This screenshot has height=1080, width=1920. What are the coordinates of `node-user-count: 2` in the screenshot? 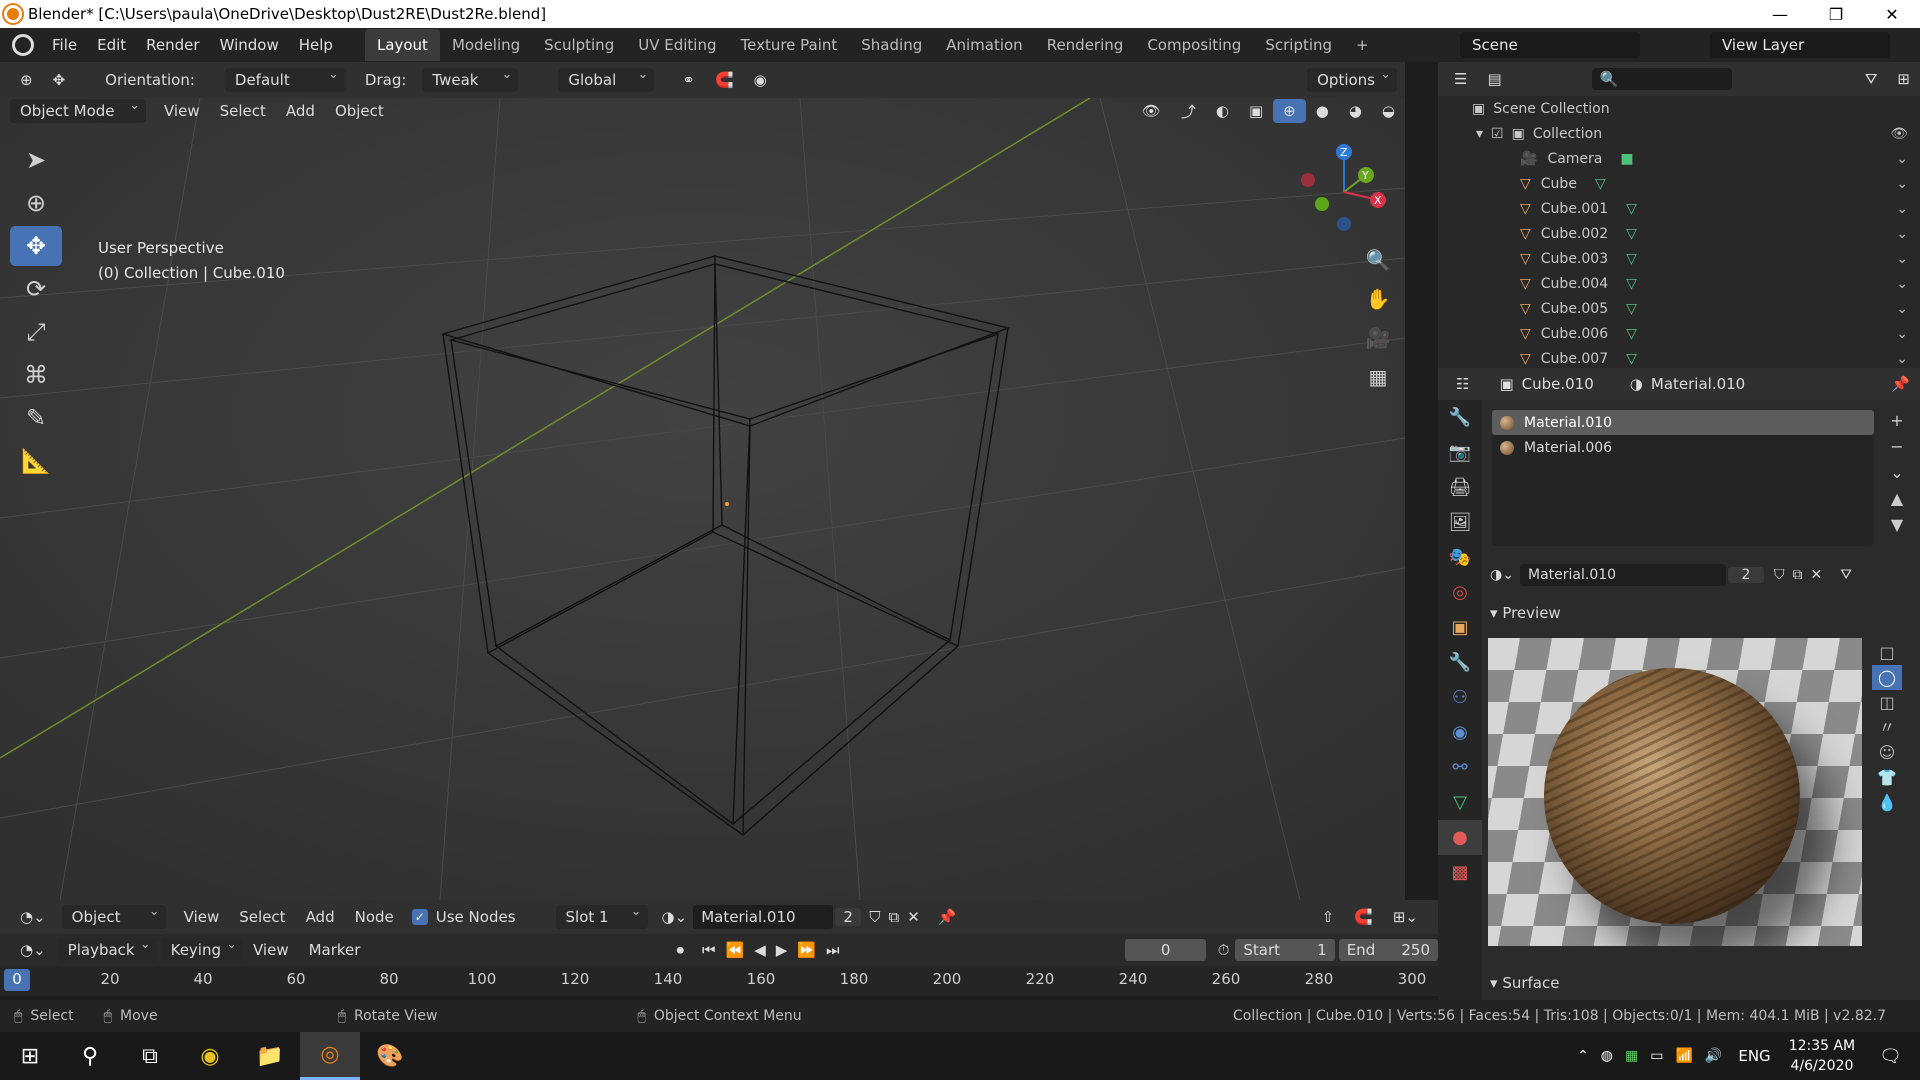 It's located at (848, 917).